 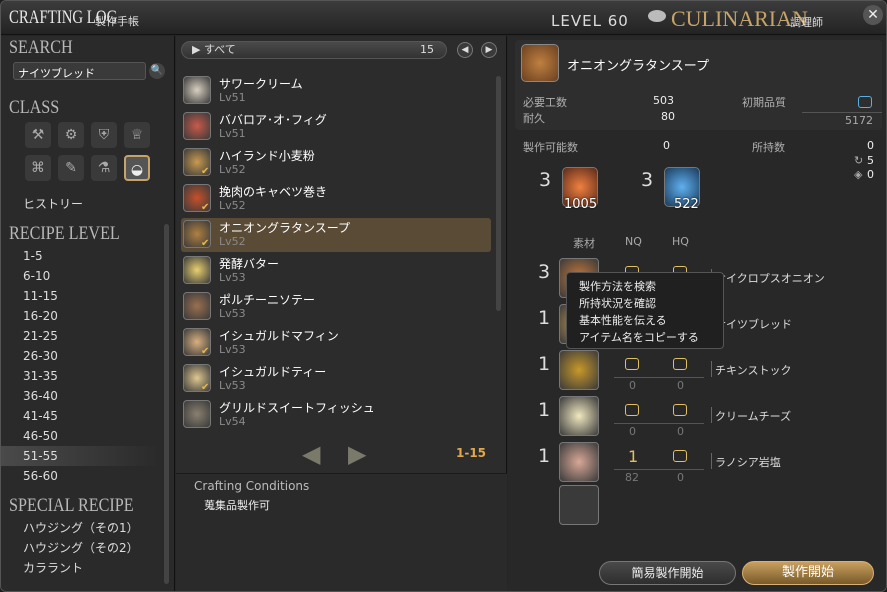 I want to click on menu-item-copy-name: アイテム名をコピーする, so click(x=639, y=337).